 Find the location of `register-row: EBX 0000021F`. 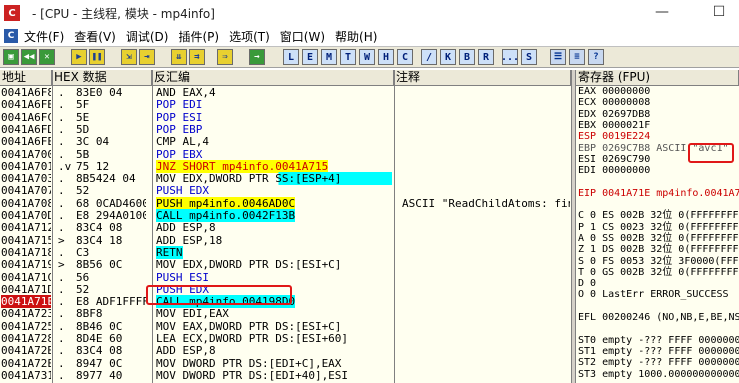

register-row: EBX 0000021F is located at coordinates (658, 126).